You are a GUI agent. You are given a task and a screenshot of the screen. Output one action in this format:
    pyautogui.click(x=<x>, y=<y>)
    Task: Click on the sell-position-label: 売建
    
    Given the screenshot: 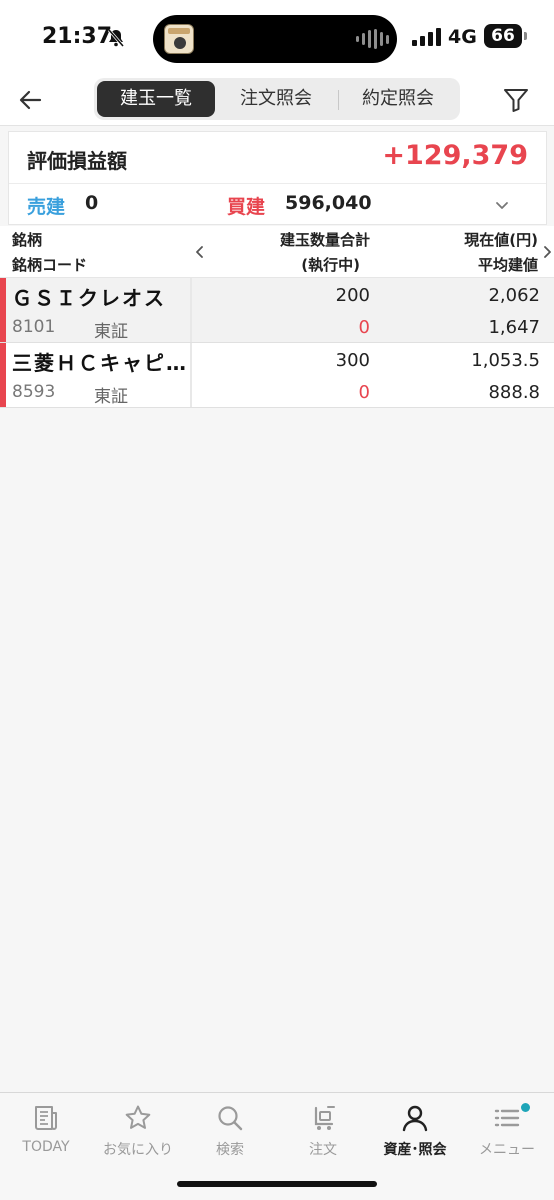 What is the action you would take?
    pyautogui.click(x=46, y=207)
    